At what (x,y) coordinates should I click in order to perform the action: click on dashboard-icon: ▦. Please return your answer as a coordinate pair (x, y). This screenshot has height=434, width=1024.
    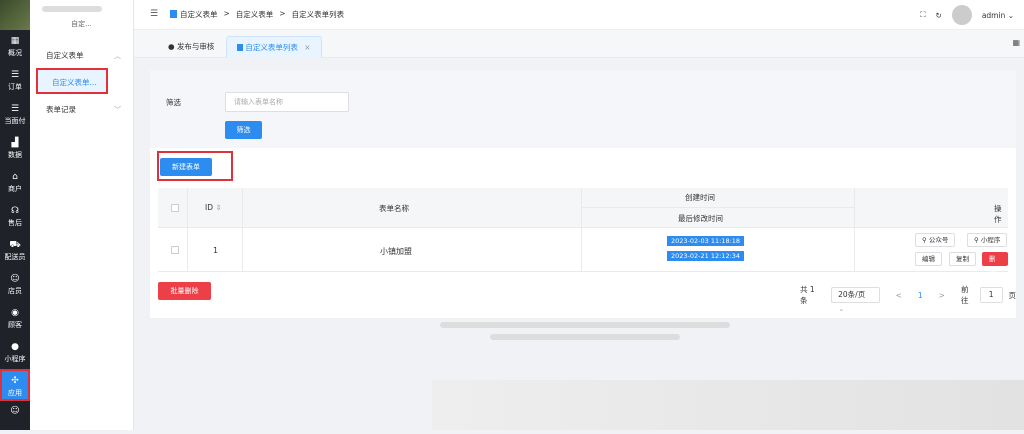
    Looking at the image, I should click on (15, 41).